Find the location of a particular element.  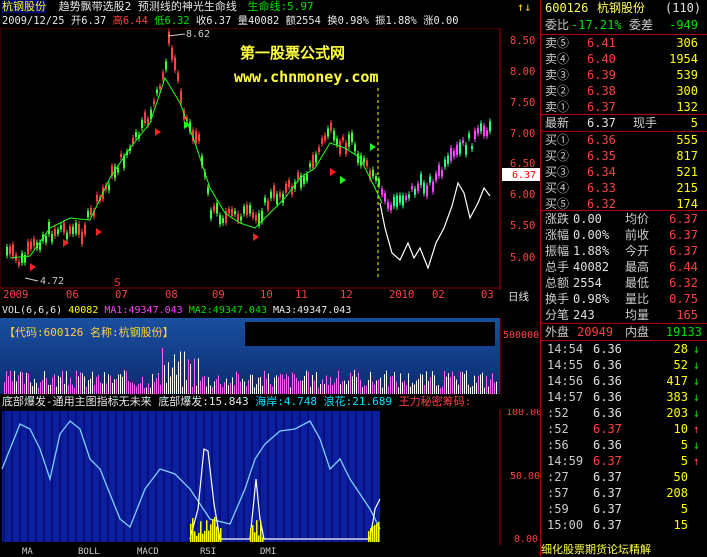

amplitude-value: 1.88% is located at coordinates (401, 21).